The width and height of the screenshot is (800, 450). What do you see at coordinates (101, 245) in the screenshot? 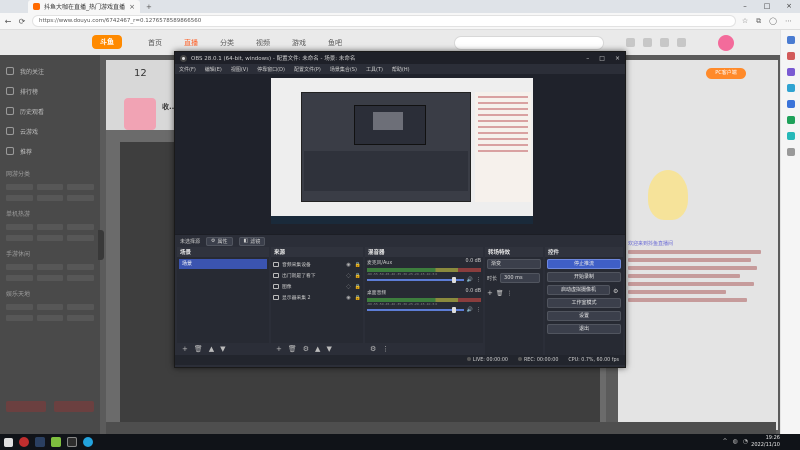
I see `sidebar-collapse-handle` at bounding box center [101, 245].